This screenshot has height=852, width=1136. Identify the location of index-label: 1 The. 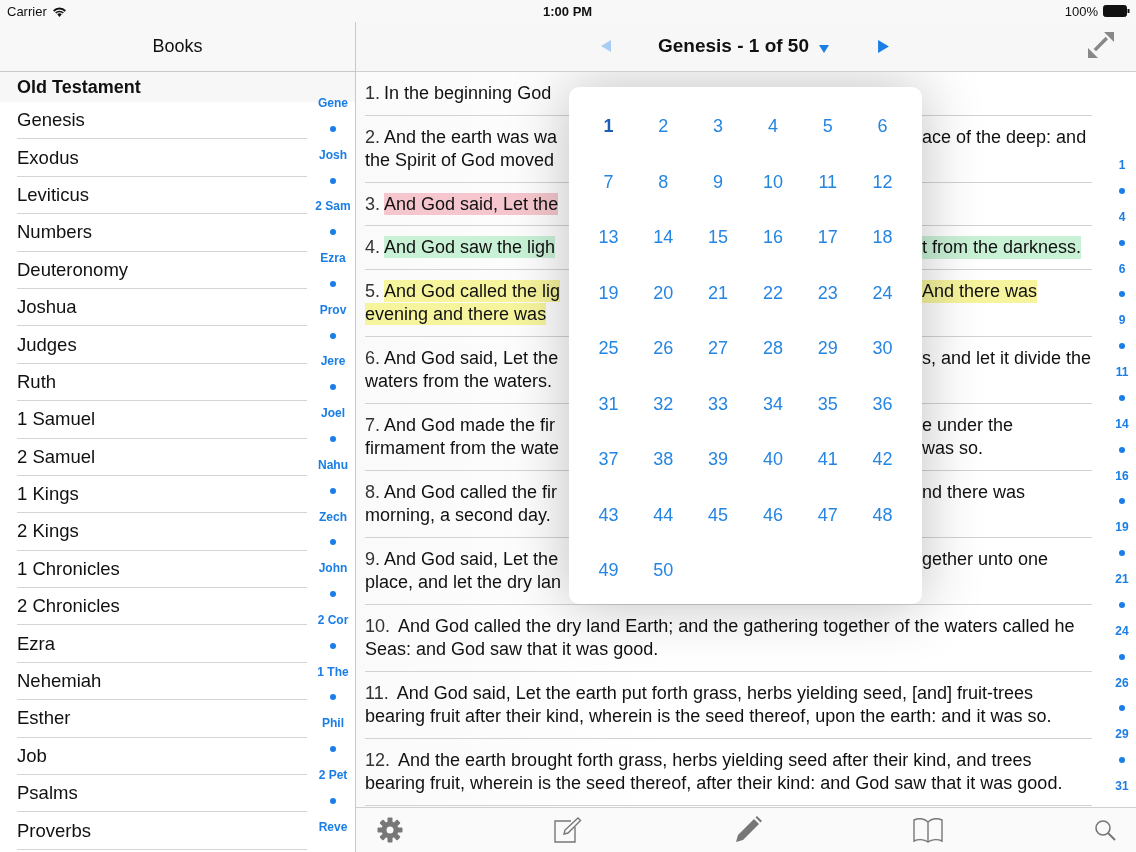
(333, 671).